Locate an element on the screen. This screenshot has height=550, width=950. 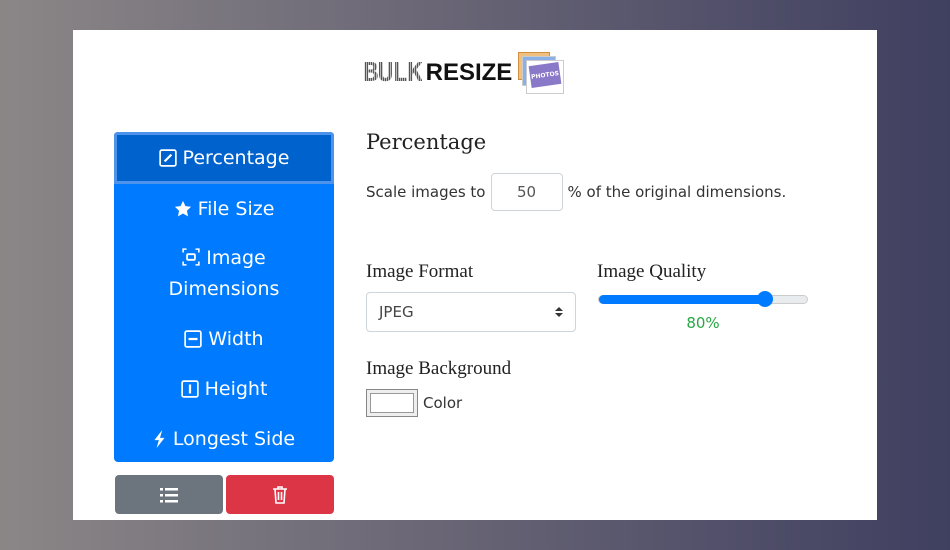
menu-item-height: Height is located at coordinates (224, 389).